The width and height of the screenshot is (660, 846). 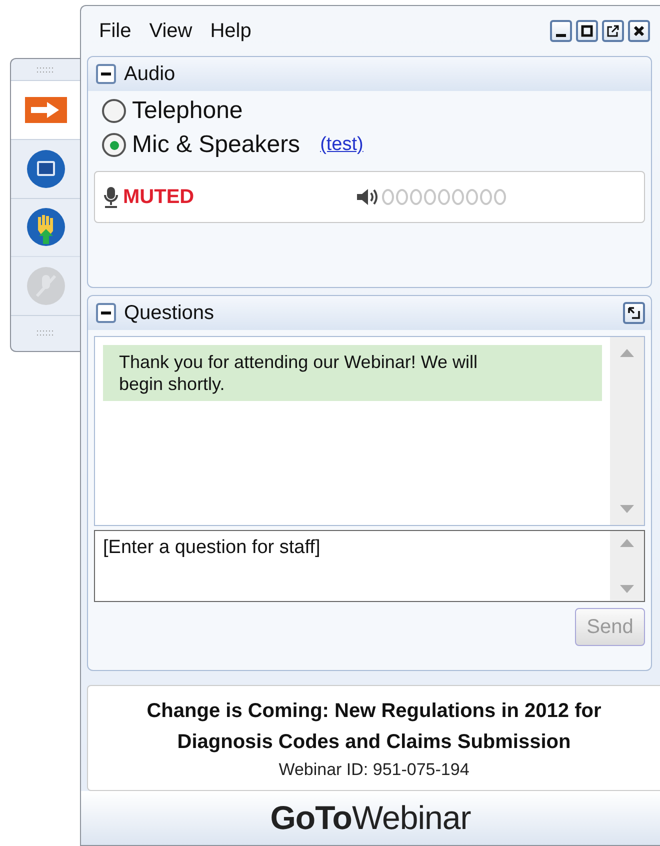 What do you see at coordinates (46, 227) in the screenshot?
I see `raise-hand-icon` at bounding box center [46, 227].